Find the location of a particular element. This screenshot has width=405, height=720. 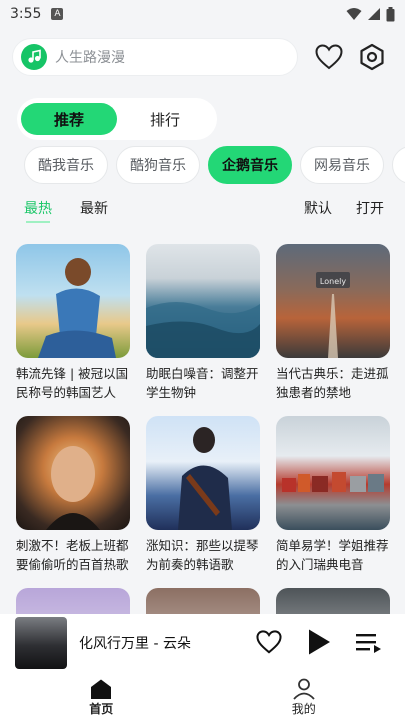

tab-recommend: 推荐 is located at coordinates (69, 119).